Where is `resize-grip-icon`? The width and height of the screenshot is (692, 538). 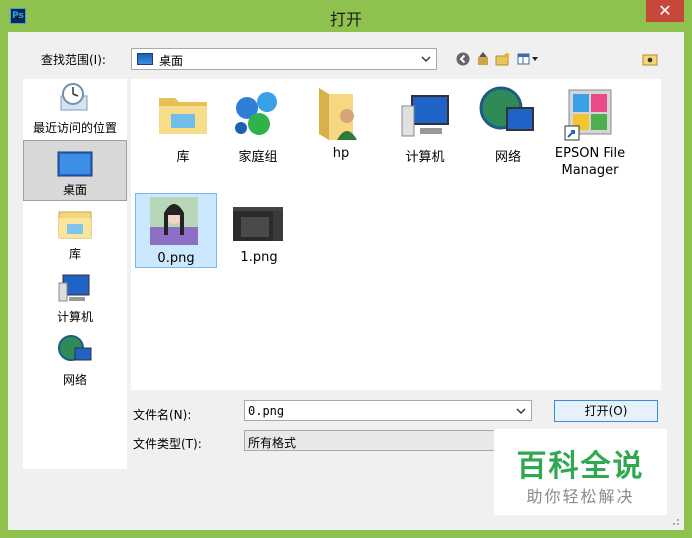 resize-grip-icon is located at coordinates (675, 521).